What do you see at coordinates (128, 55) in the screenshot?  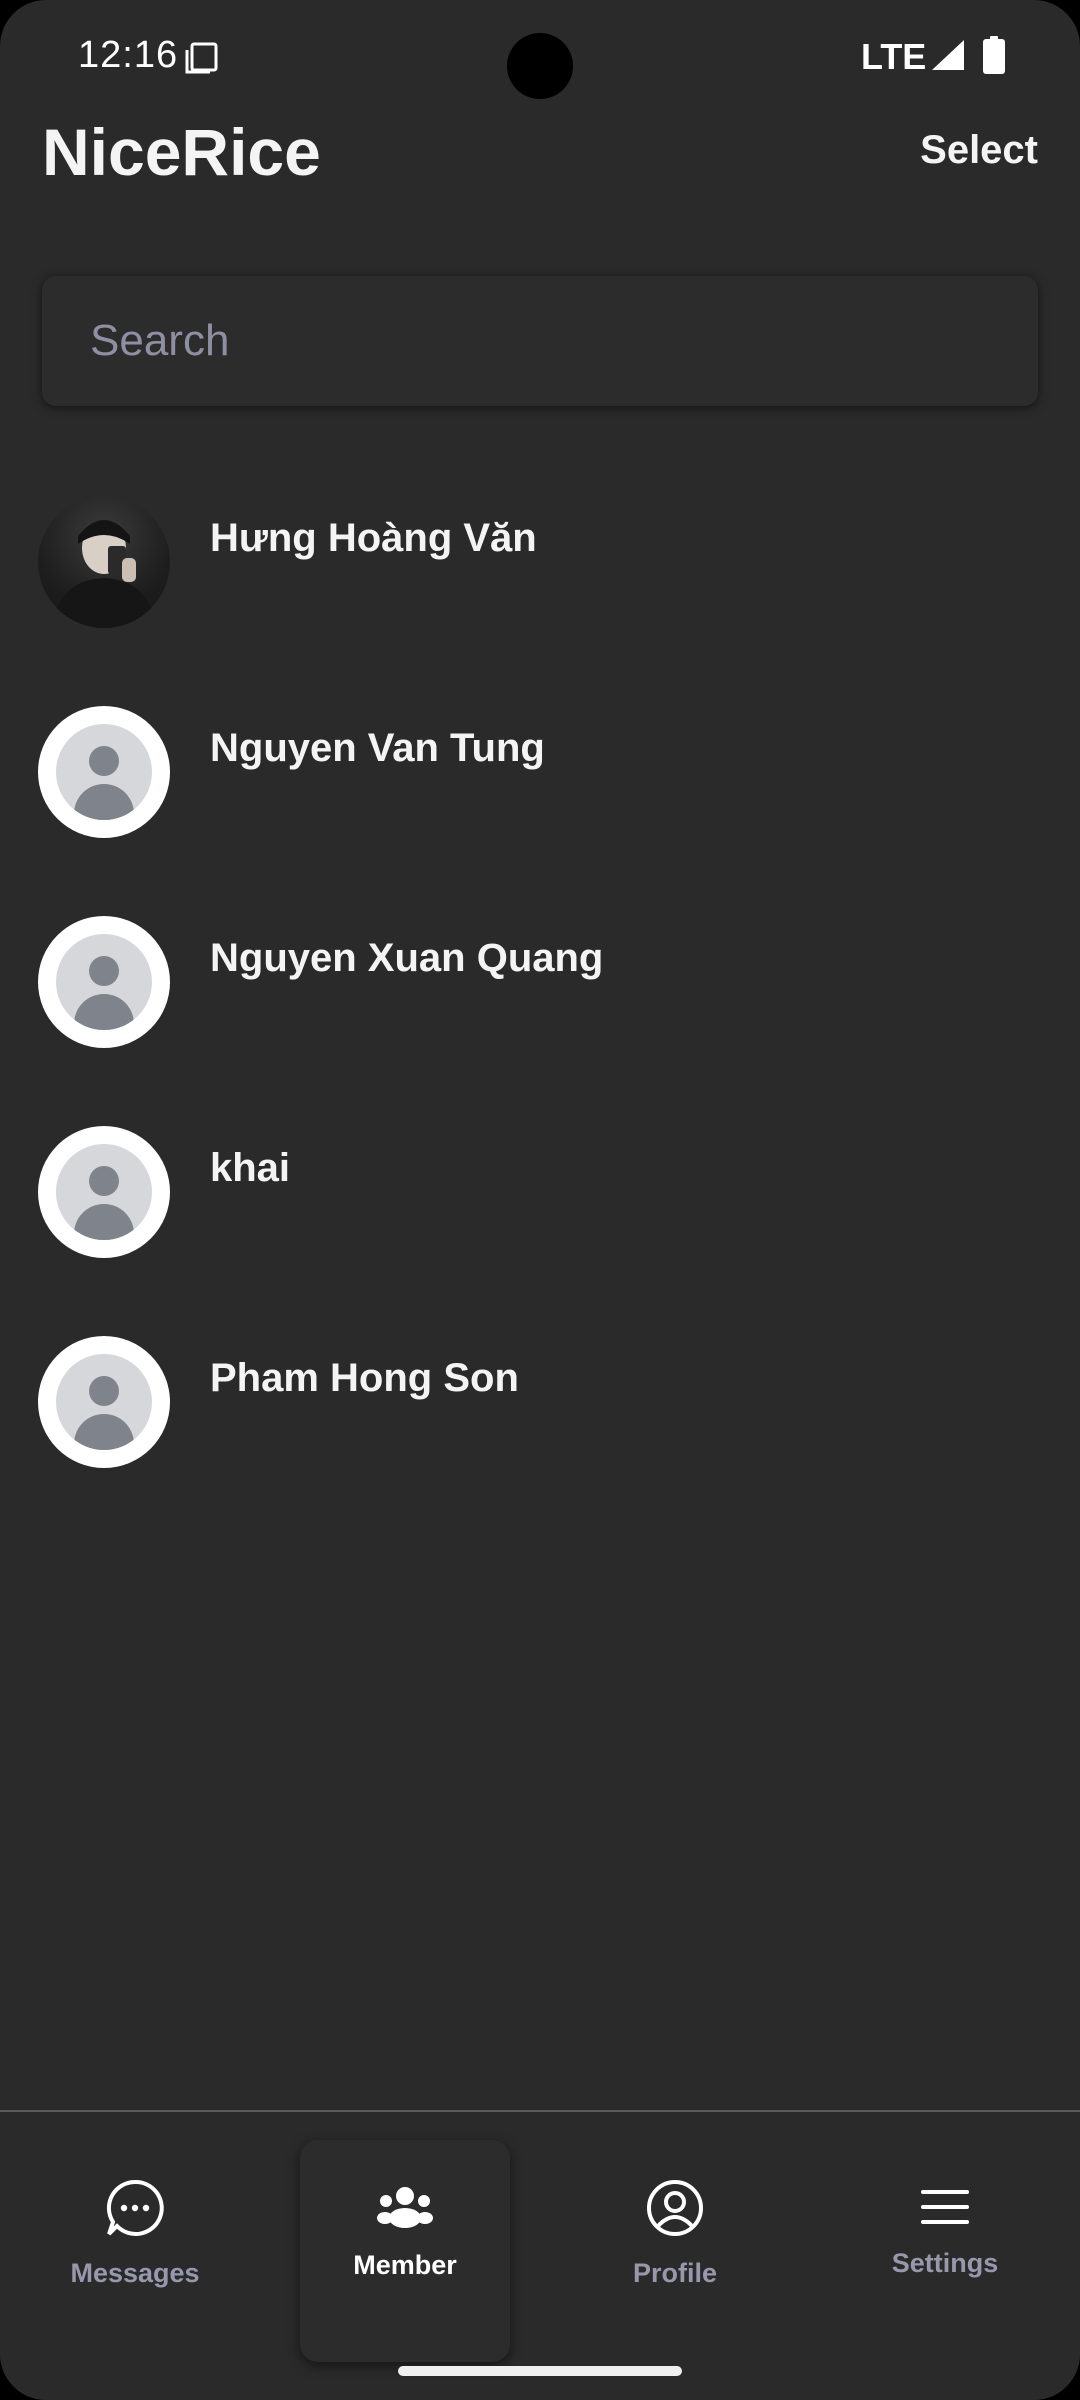 I see `status-time: 12:16` at bounding box center [128, 55].